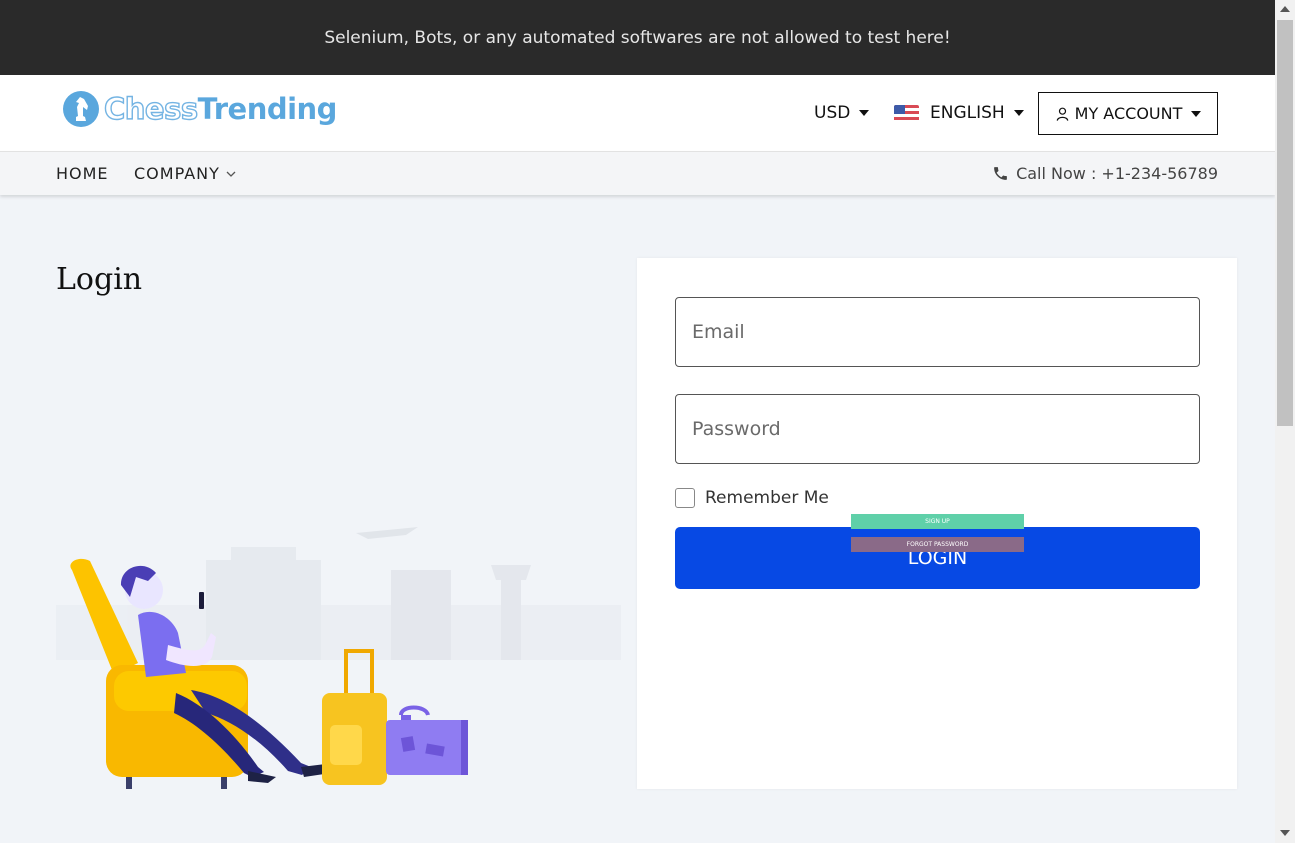 This screenshot has width=1295, height=843. I want to click on logo-text-trending: Trending, so click(267, 109).